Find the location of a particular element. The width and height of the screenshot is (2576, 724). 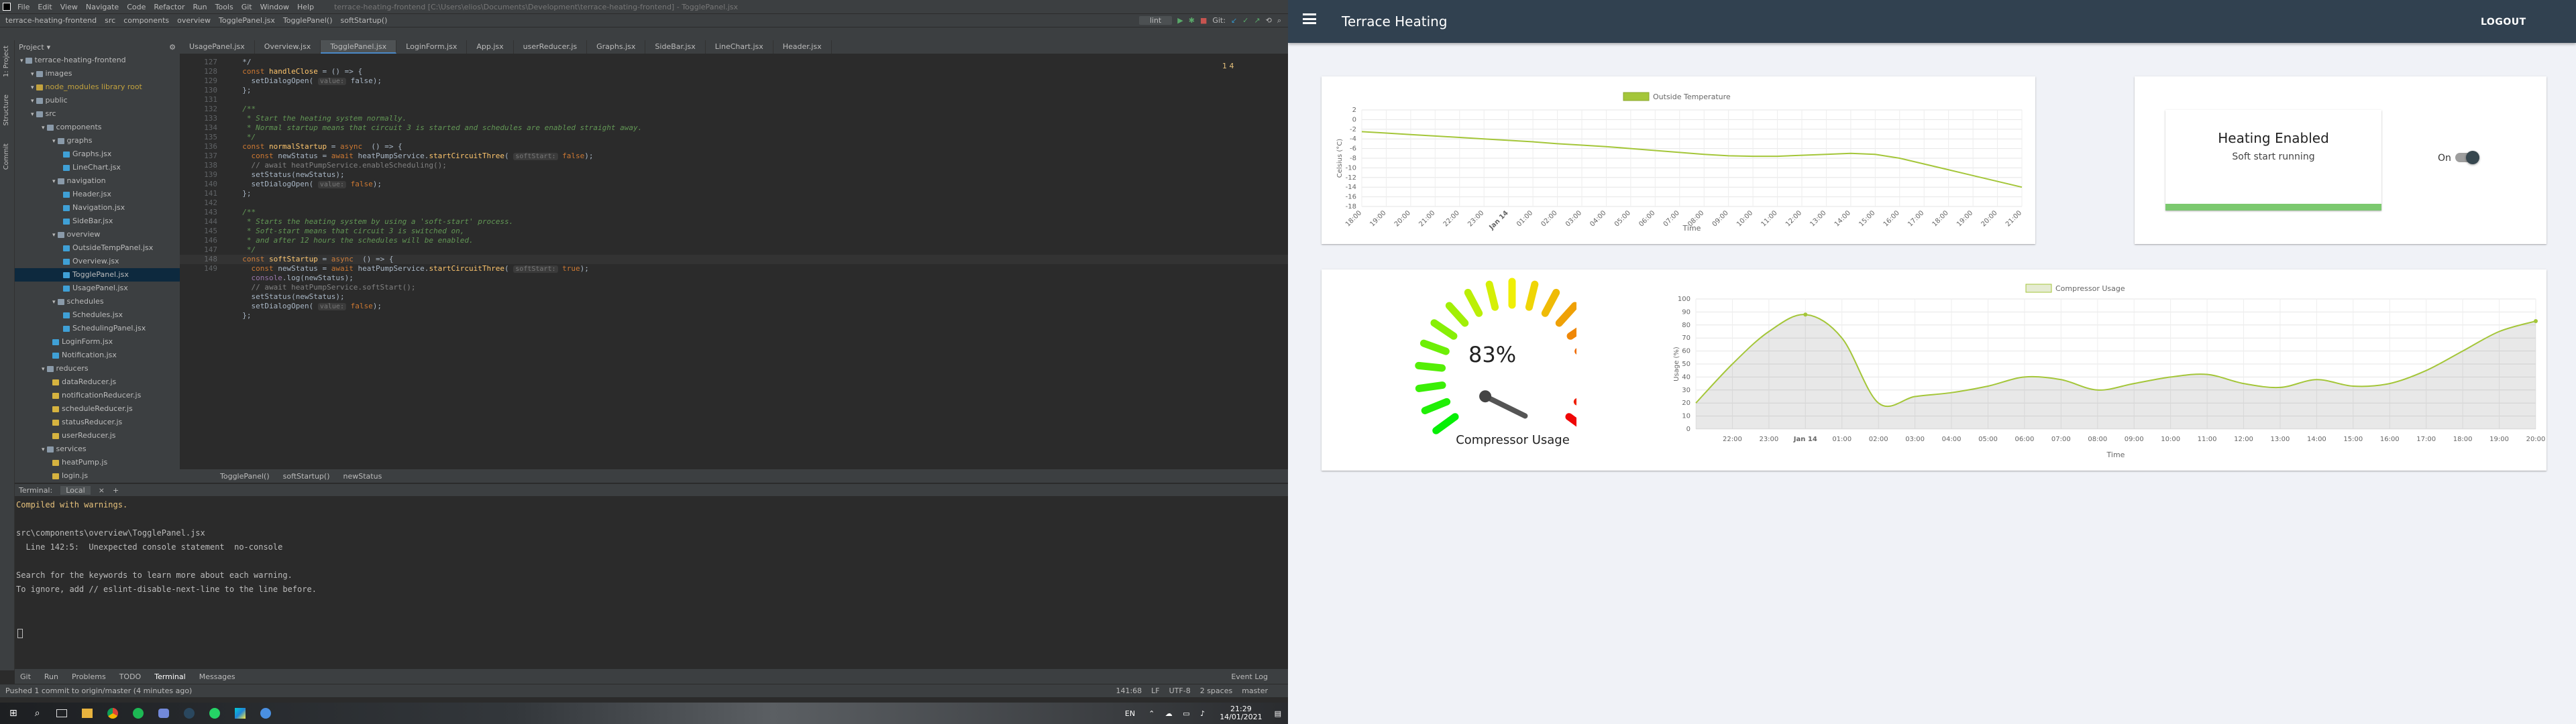

tree-item: ▾ graphs is located at coordinates (97, 140).